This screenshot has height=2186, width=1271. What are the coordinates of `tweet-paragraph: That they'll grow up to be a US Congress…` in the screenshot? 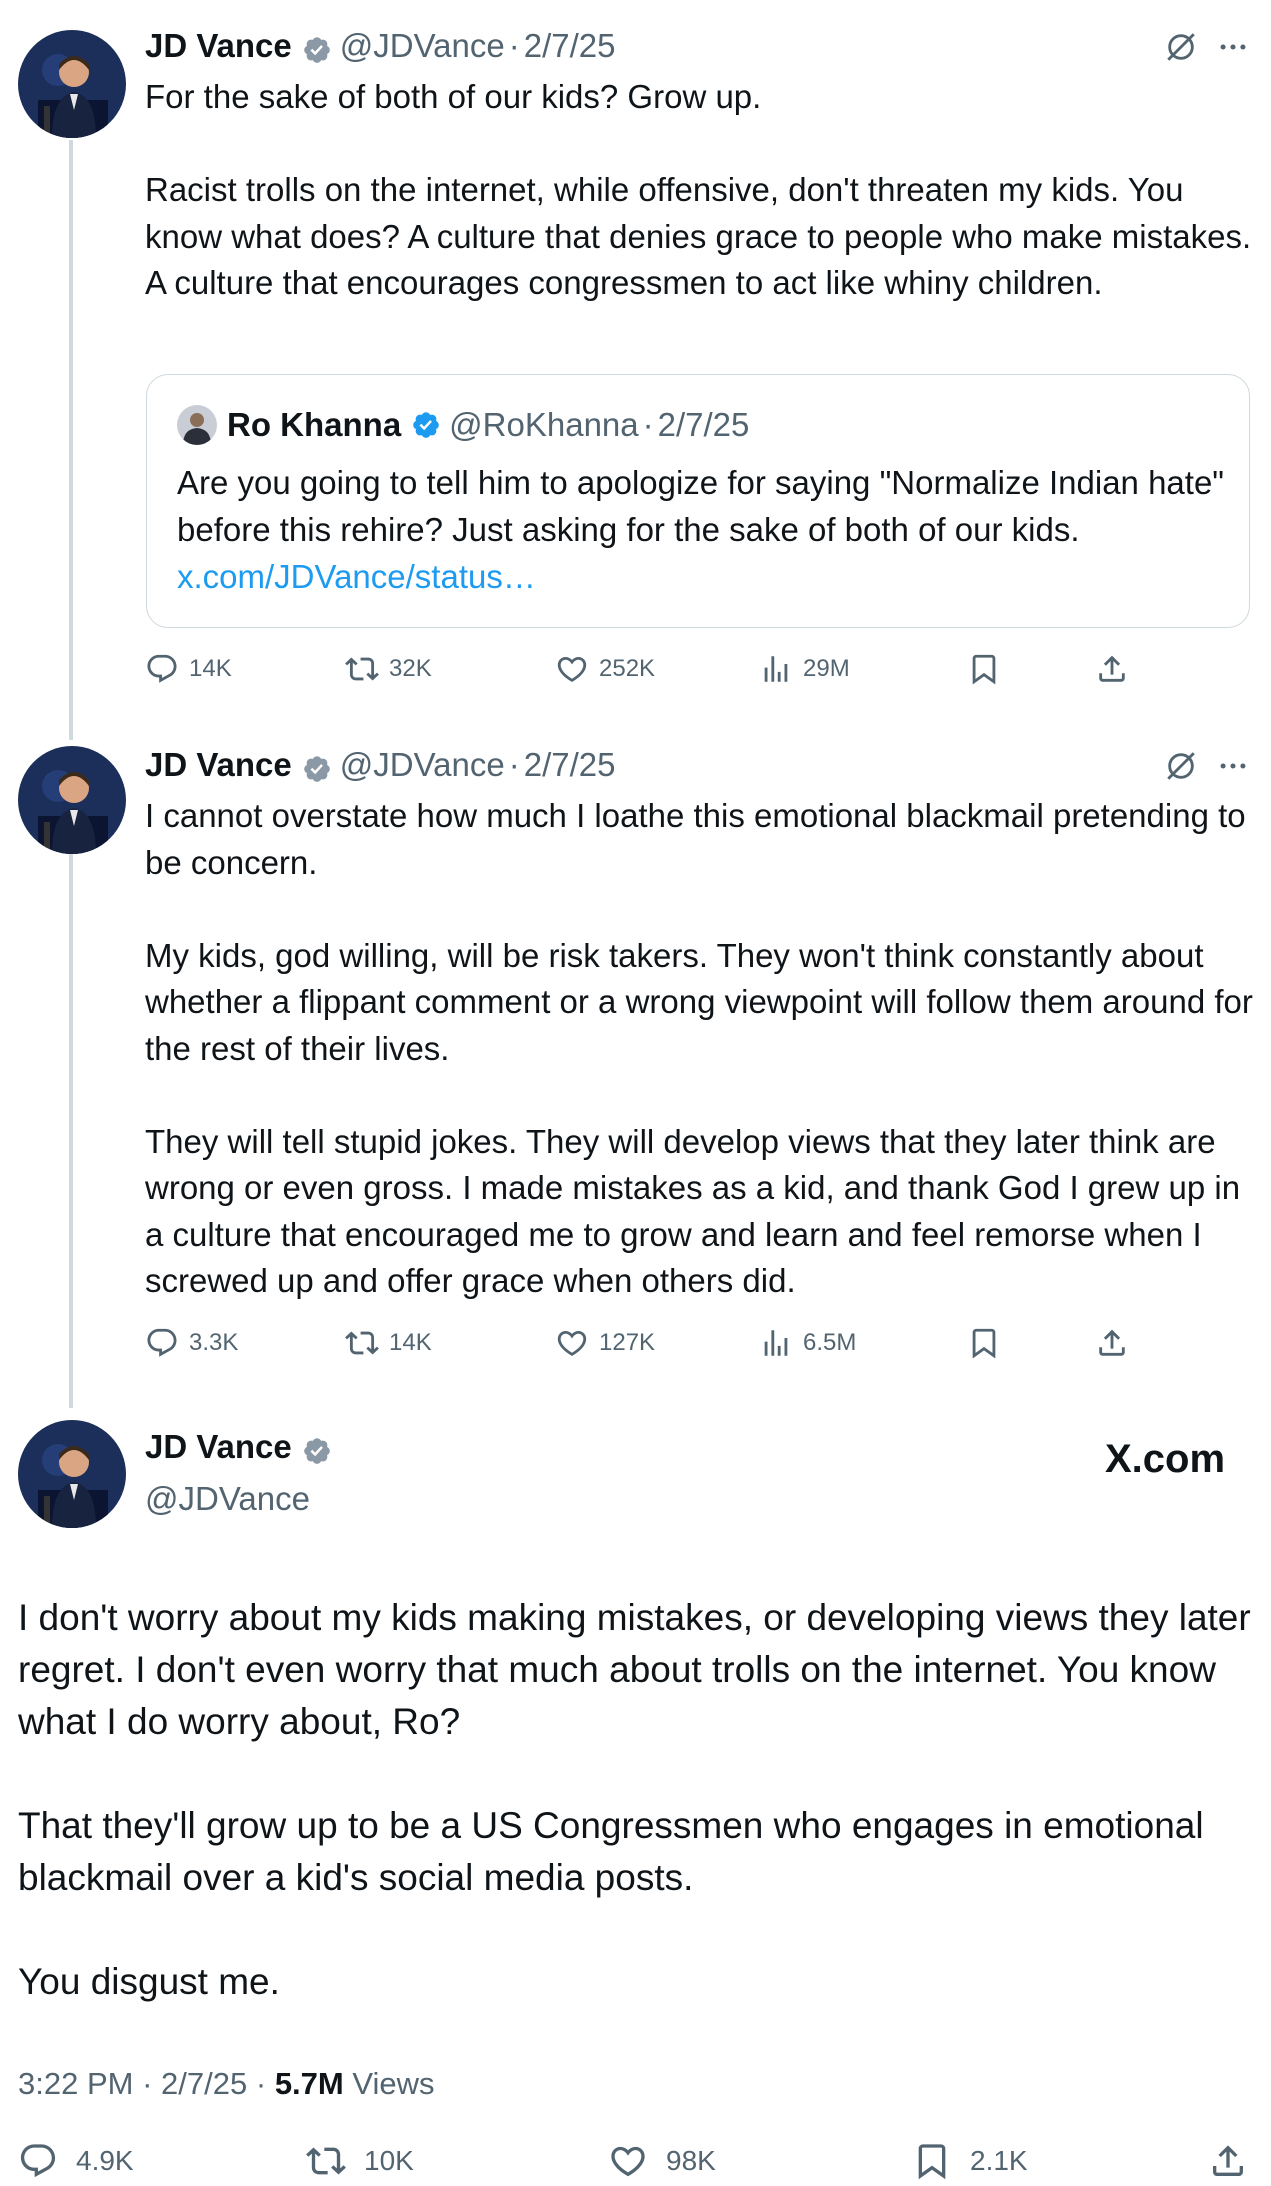 It's located at (611, 1851).